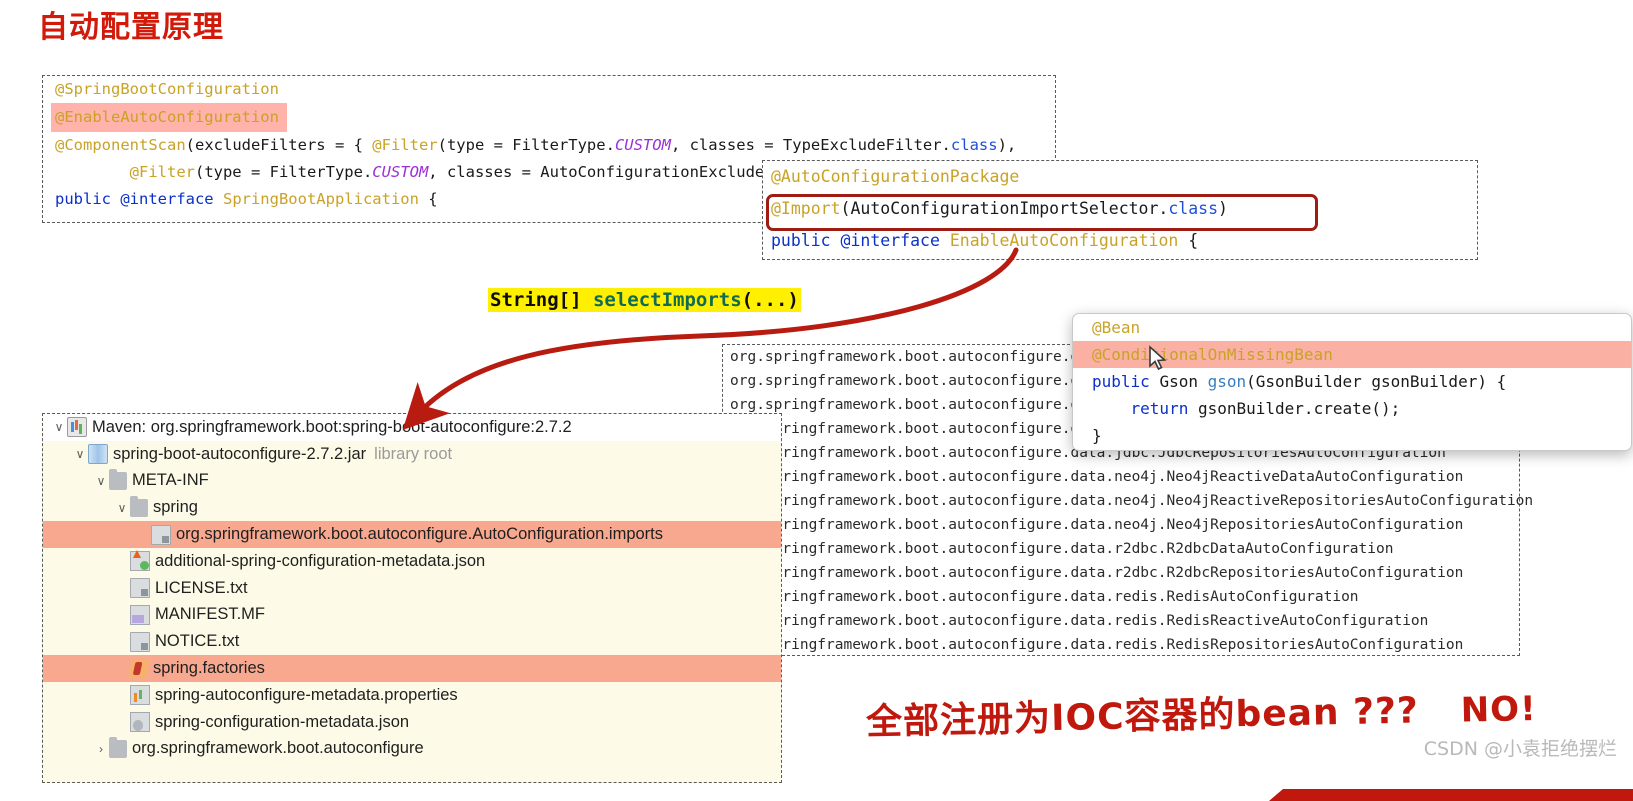 Image resolution: width=1633 pixels, height=801 pixels. What do you see at coordinates (240, 453) in the screenshot?
I see `tree-row-label: spring-boot-autoconfigure-2.7.2.jar` at bounding box center [240, 453].